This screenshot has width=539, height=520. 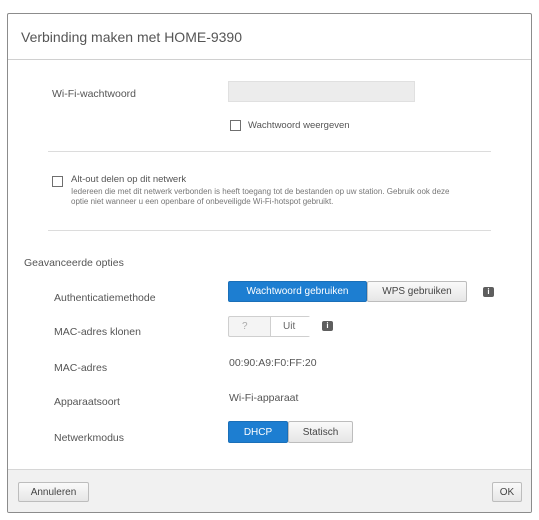 I want to click on advanced-section-title: Geavanceerde opties, so click(x=74, y=263).